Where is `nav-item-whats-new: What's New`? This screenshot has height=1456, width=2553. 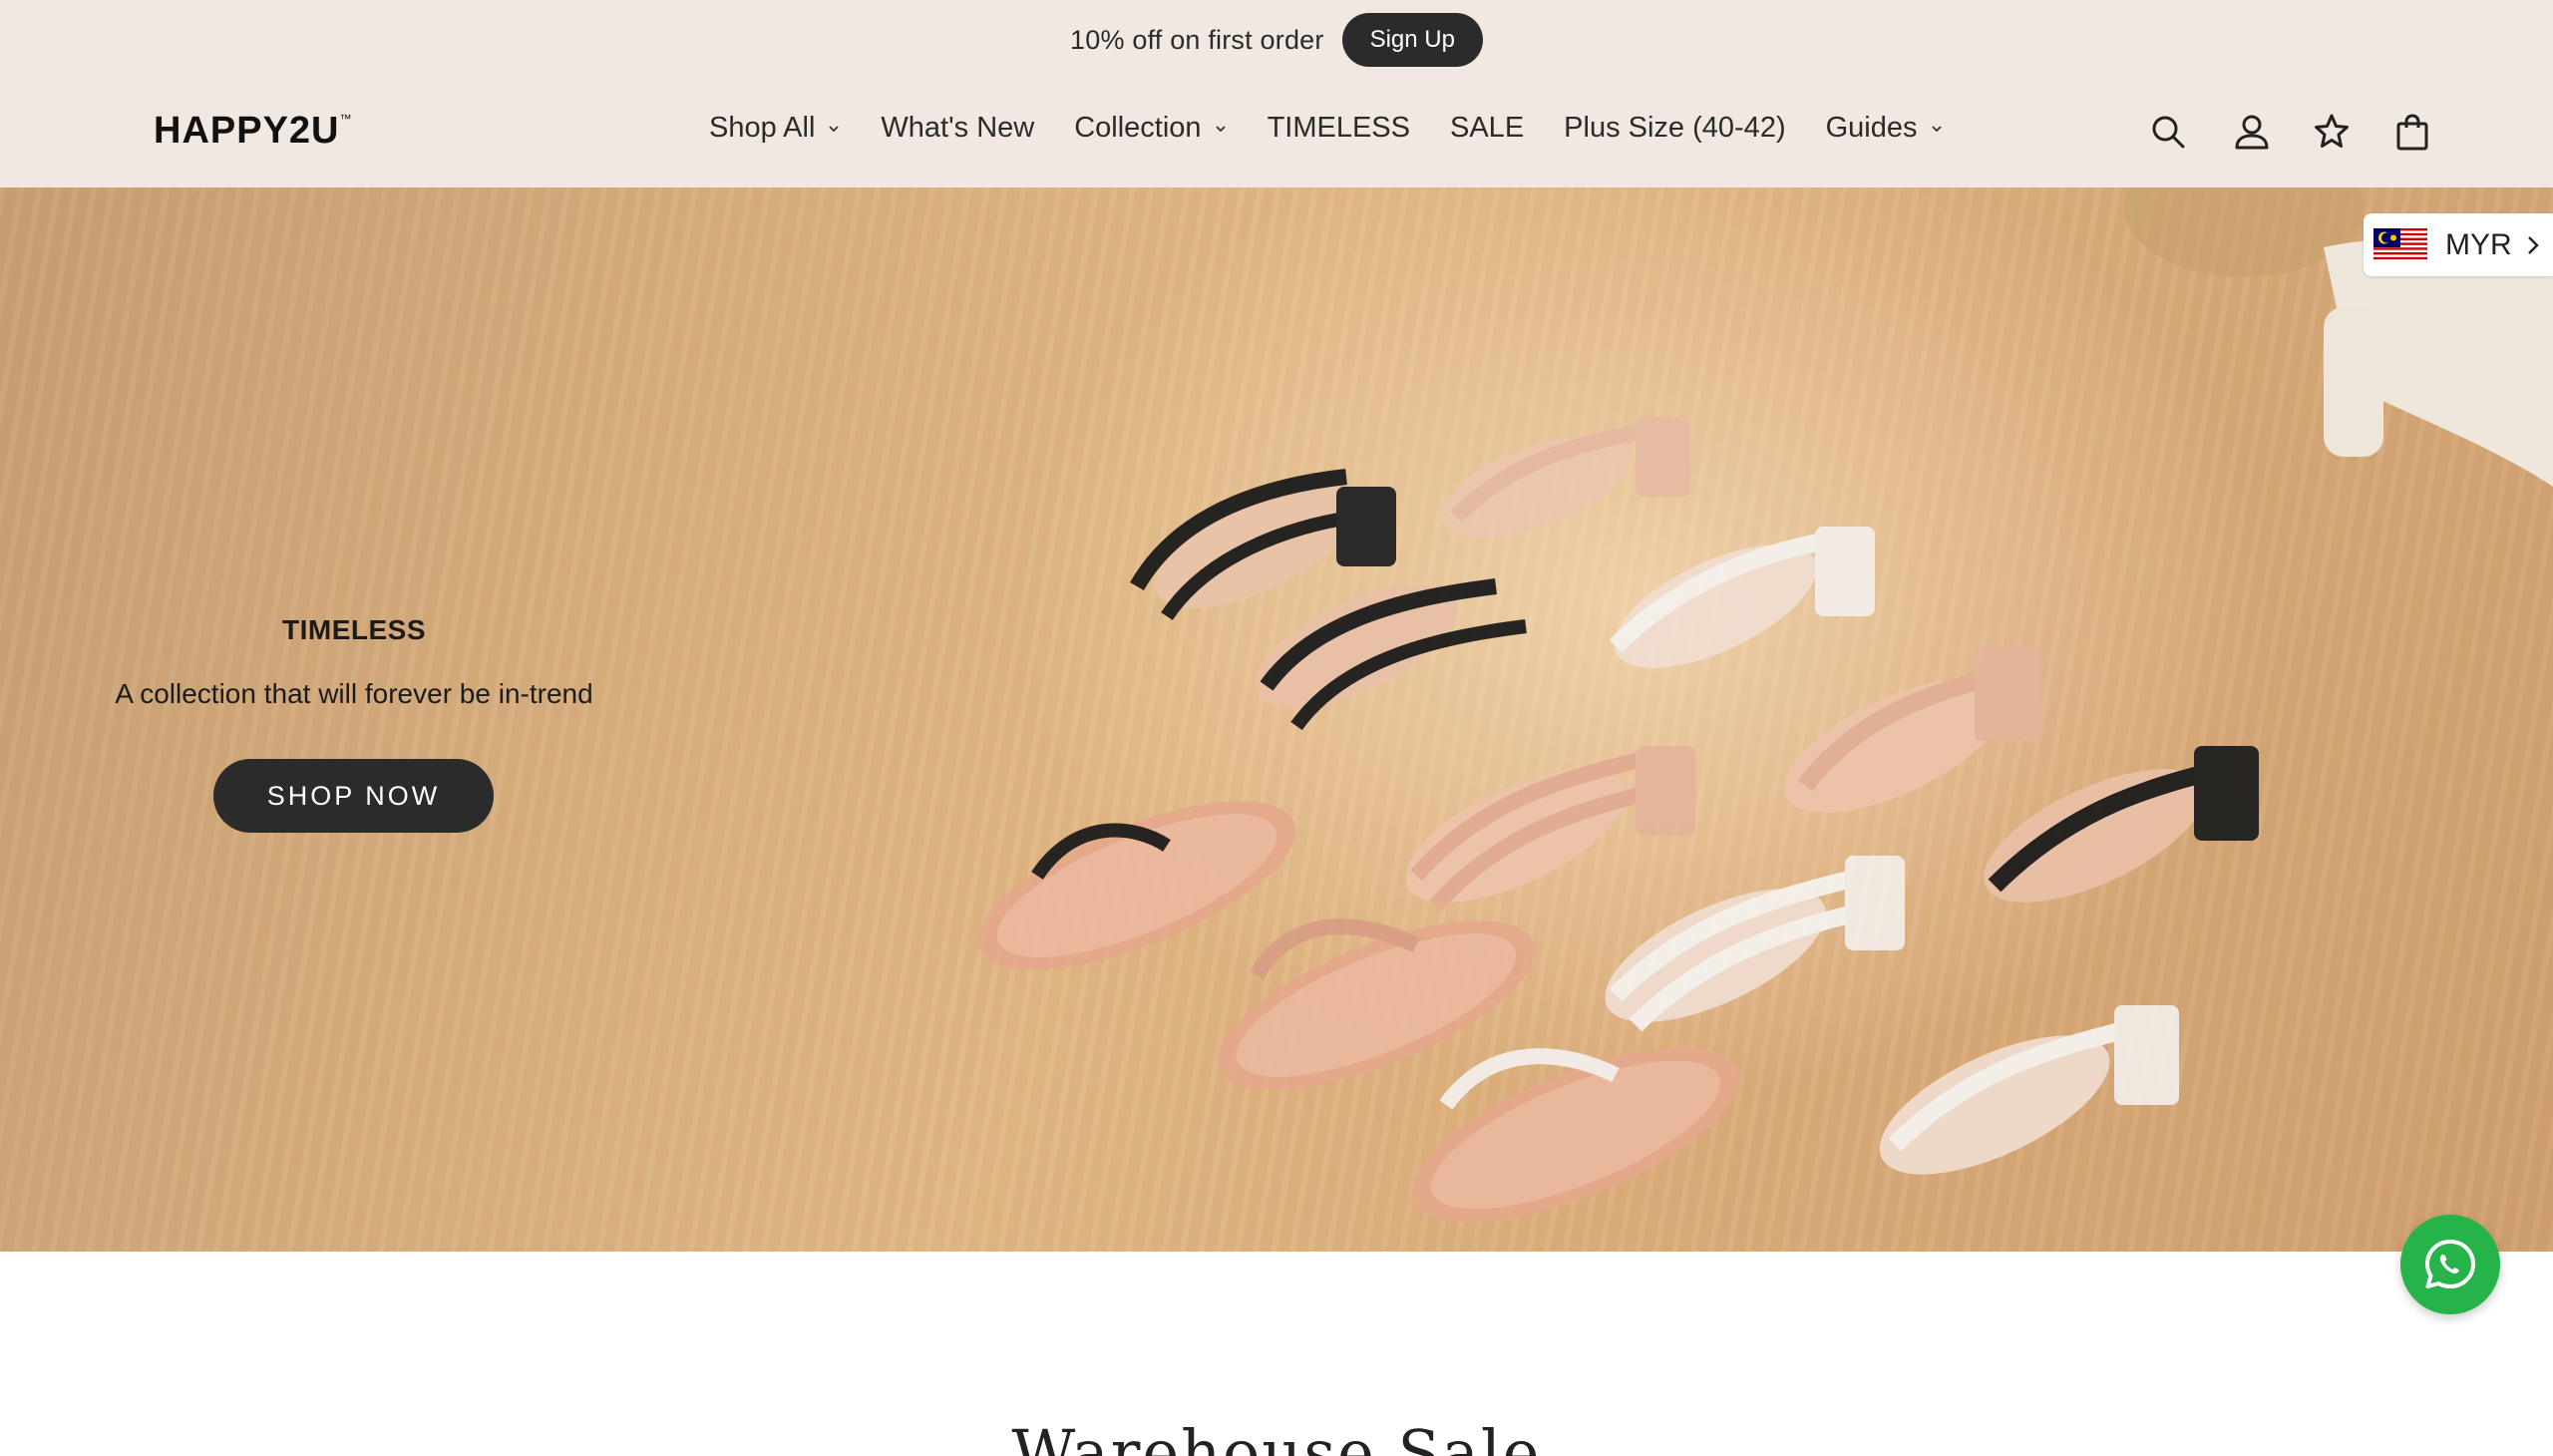
nav-item-whats-new: What's New is located at coordinates (958, 128).